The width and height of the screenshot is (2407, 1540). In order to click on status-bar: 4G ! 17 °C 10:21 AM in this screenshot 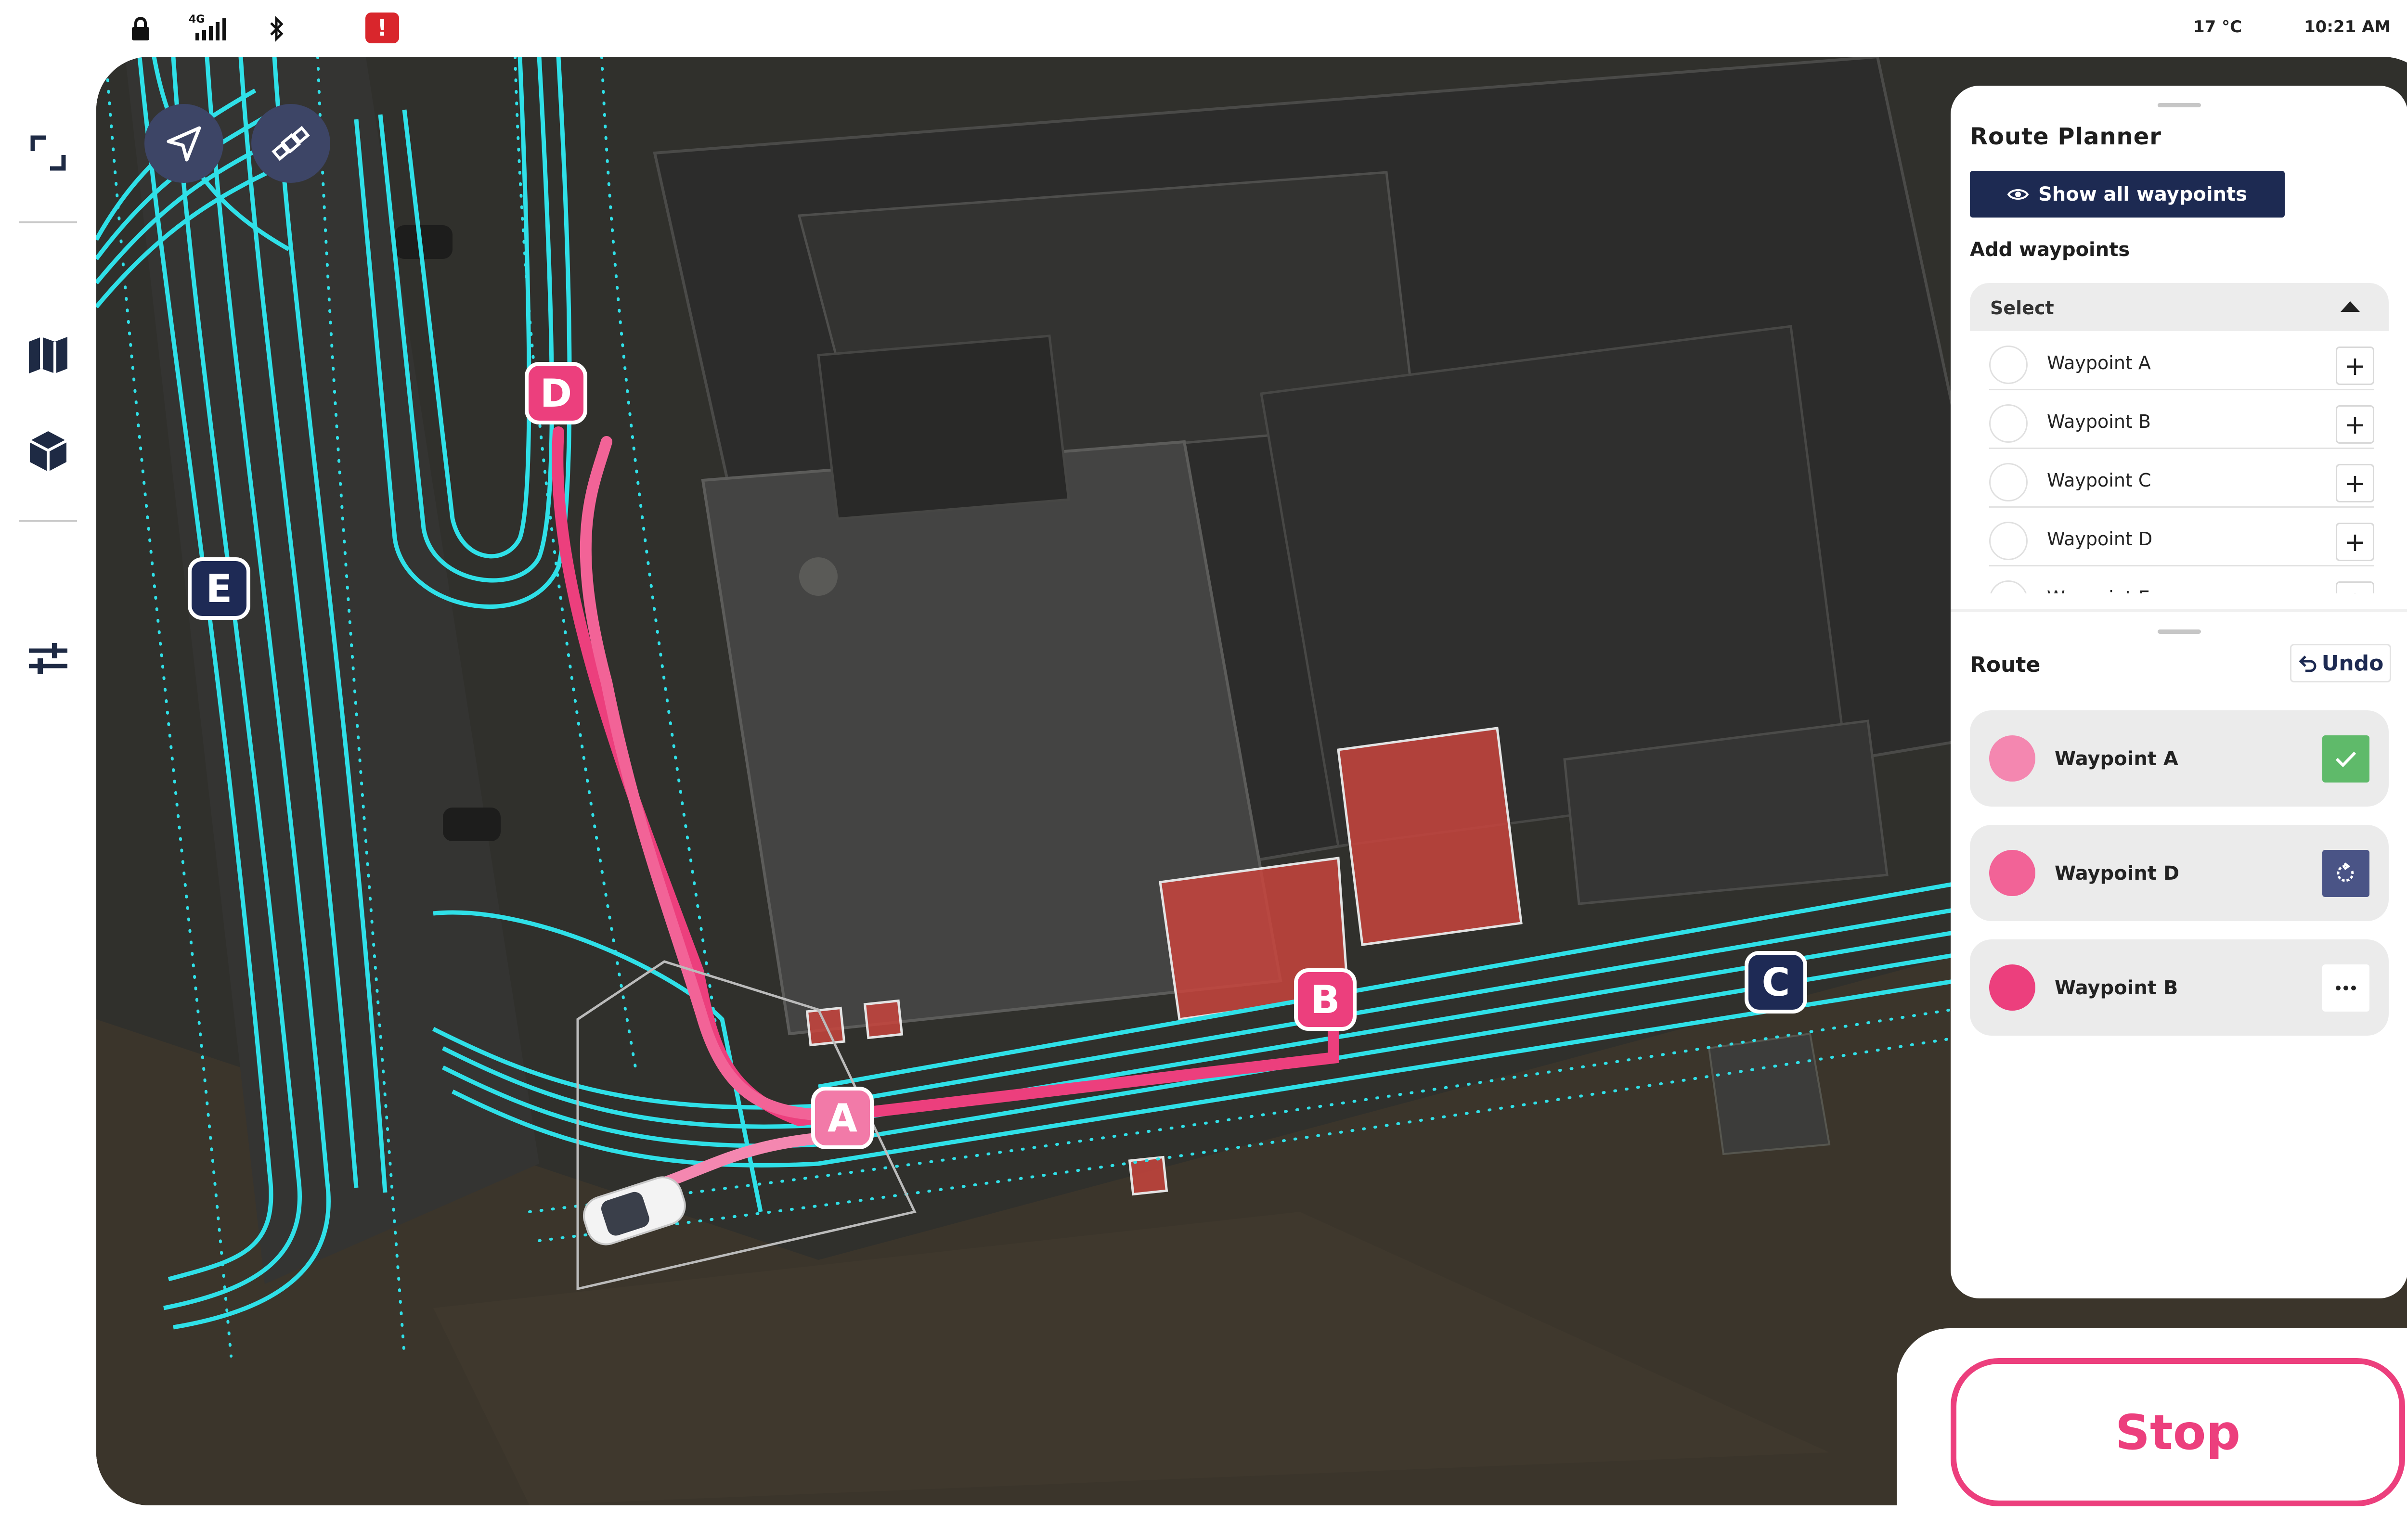, I will do `click(1203, 28)`.